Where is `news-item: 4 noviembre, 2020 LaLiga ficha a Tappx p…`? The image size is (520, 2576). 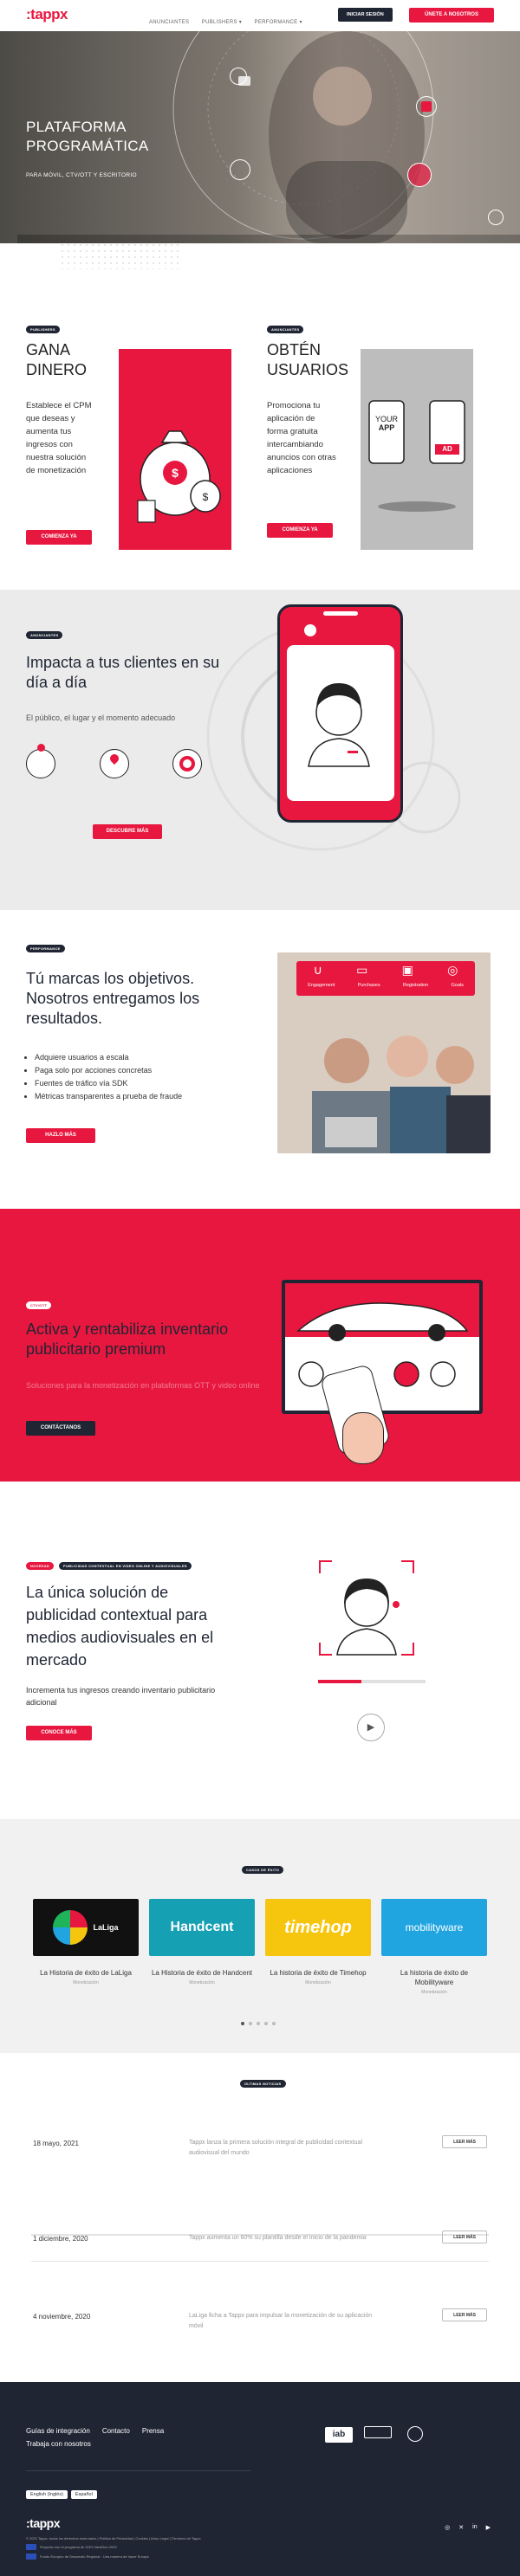
news-item: 4 noviembre, 2020 LaLiga ficha a Tappx p… is located at coordinates (260, 2326).